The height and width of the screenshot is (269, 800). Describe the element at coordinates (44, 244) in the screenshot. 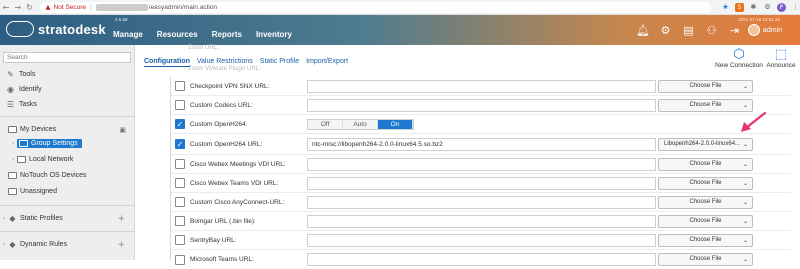

I see `tree-label: Dynamic Rules` at that location.